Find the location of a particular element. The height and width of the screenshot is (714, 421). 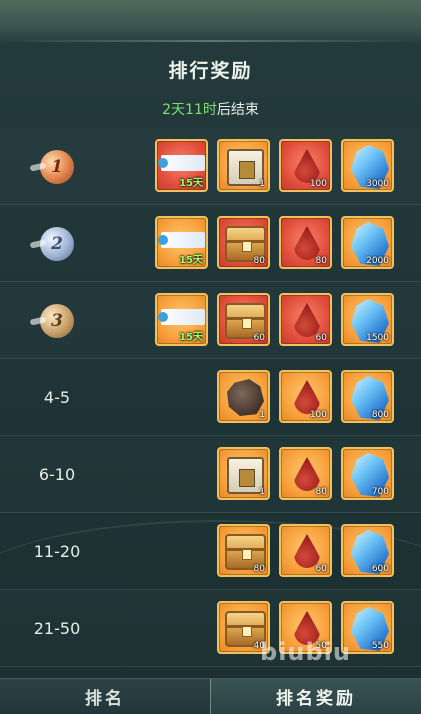

rank-medal-gold: 1 is located at coordinates (57, 167).